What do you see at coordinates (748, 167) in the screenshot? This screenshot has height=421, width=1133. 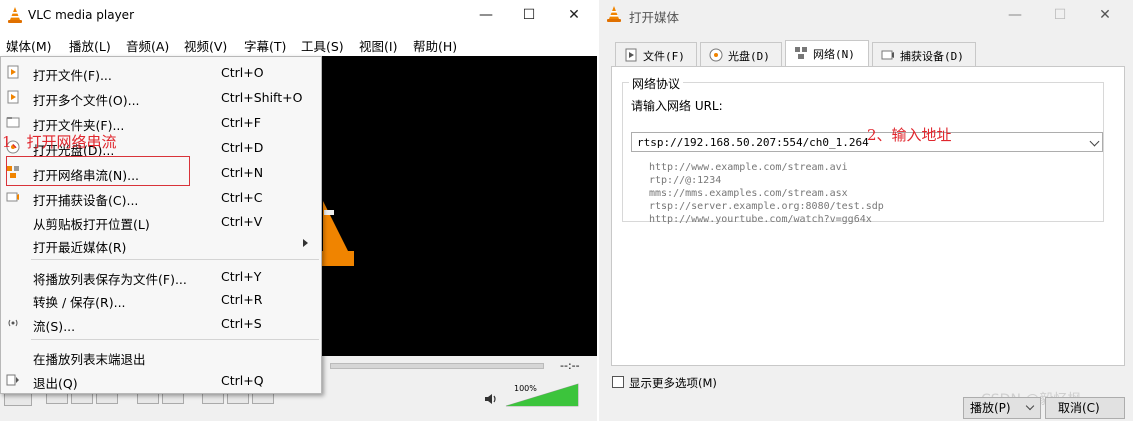 I see `example-url: http://www.example.com/stream.avi` at bounding box center [748, 167].